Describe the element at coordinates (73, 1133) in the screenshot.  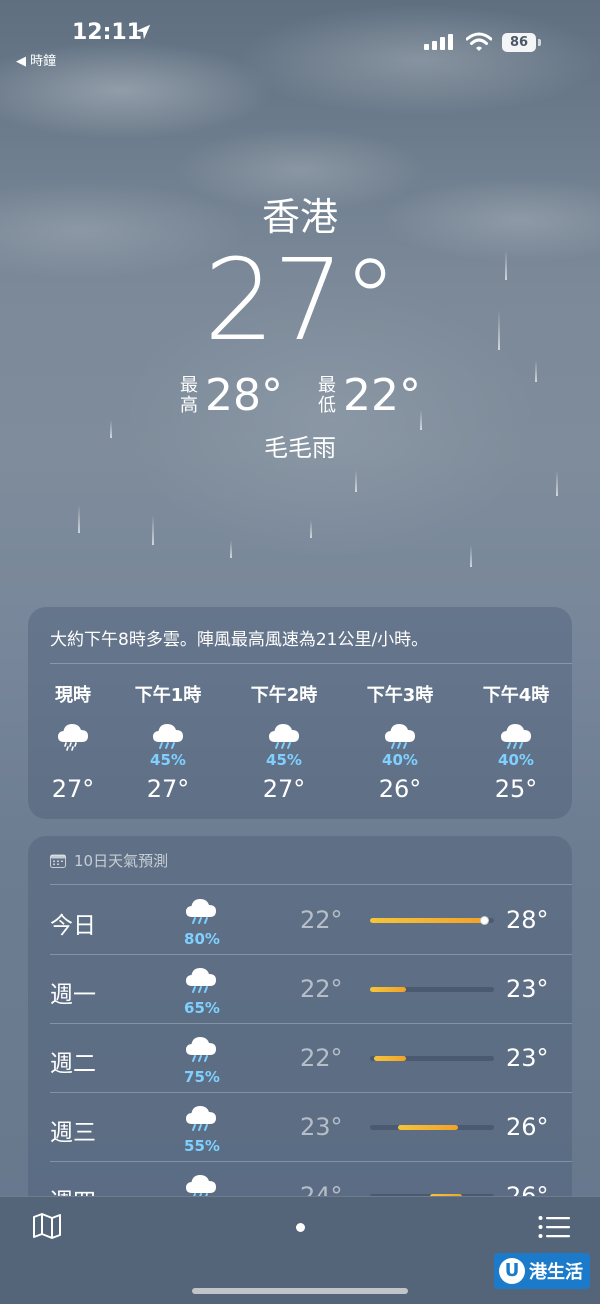
I see `day-label: 週三` at that location.